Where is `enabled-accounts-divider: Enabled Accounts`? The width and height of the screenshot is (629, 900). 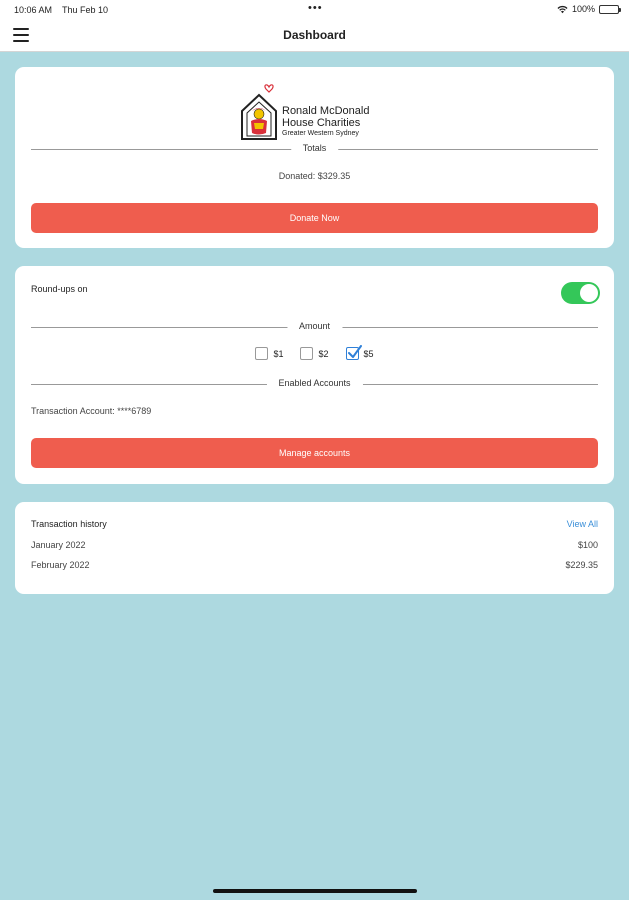
enabled-accounts-divider: Enabled Accounts is located at coordinates (314, 384).